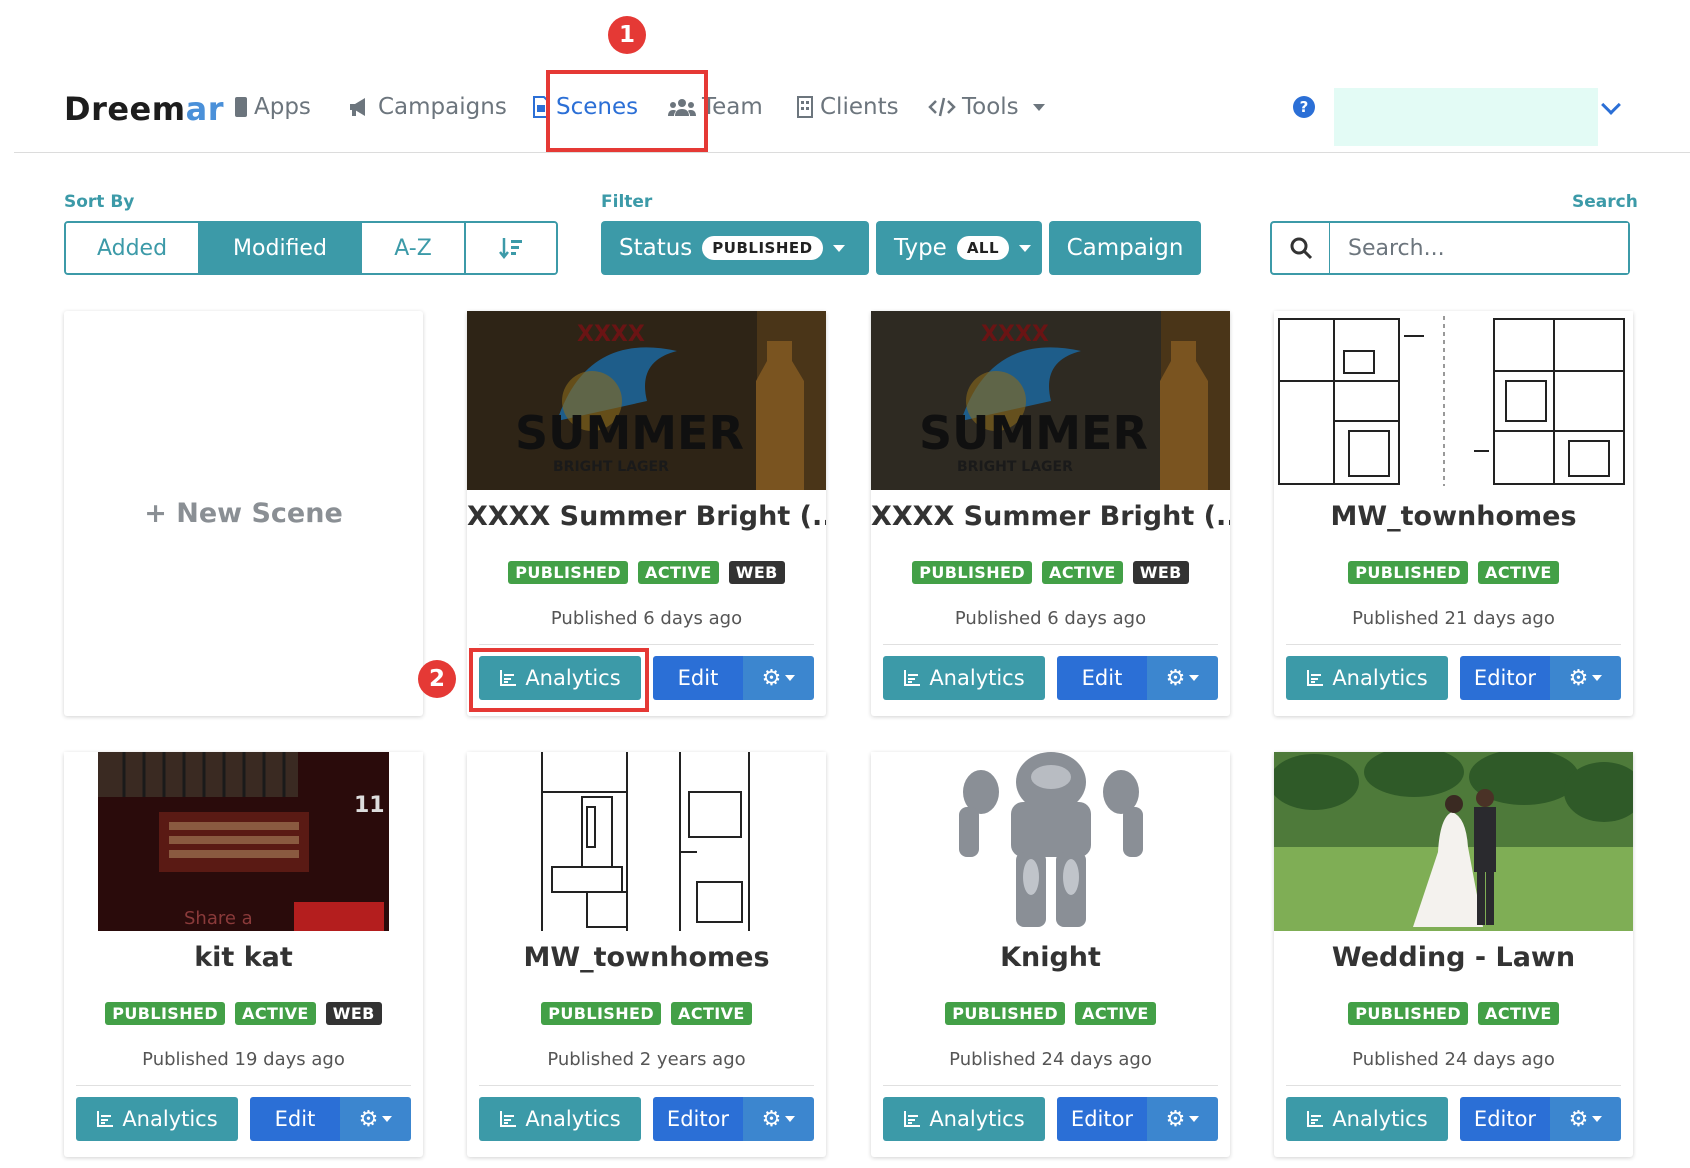  What do you see at coordinates (437, 679) in the screenshot?
I see `annotation-number-2: 2` at bounding box center [437, 679].